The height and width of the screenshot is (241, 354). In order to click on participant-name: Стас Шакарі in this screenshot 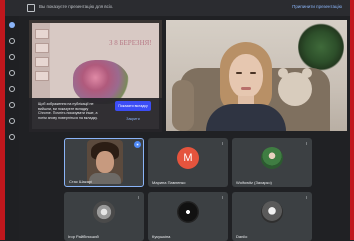, I will do `click(81, 181)`.